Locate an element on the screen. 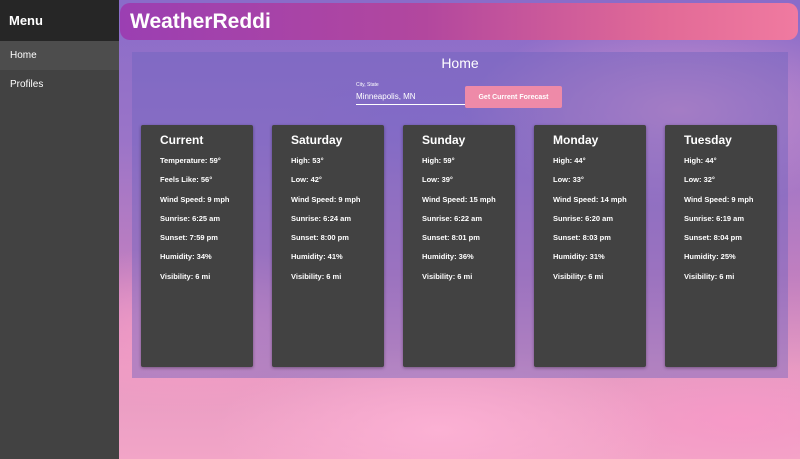  card-detail-row: Humidity: 36% is located at coordinates (448, 257).